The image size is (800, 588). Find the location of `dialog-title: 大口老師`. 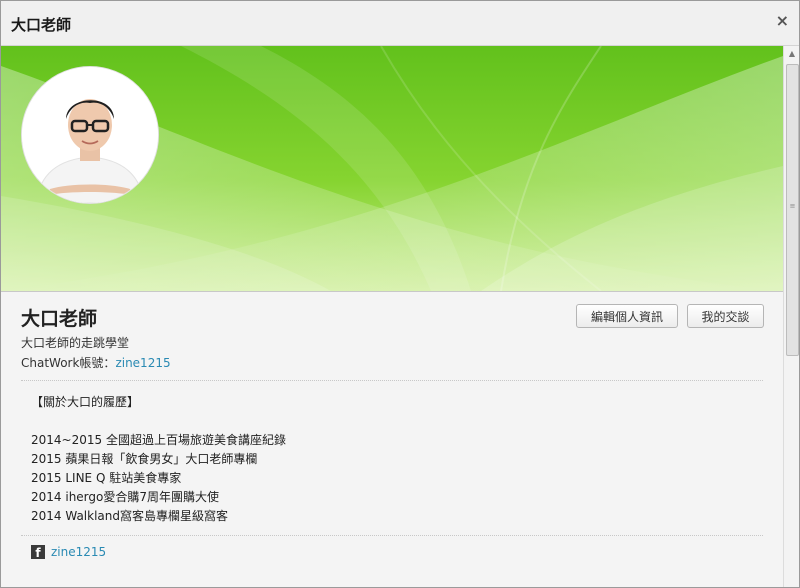

dialog-title: 大口老師 is located at coordinates (41, 25).